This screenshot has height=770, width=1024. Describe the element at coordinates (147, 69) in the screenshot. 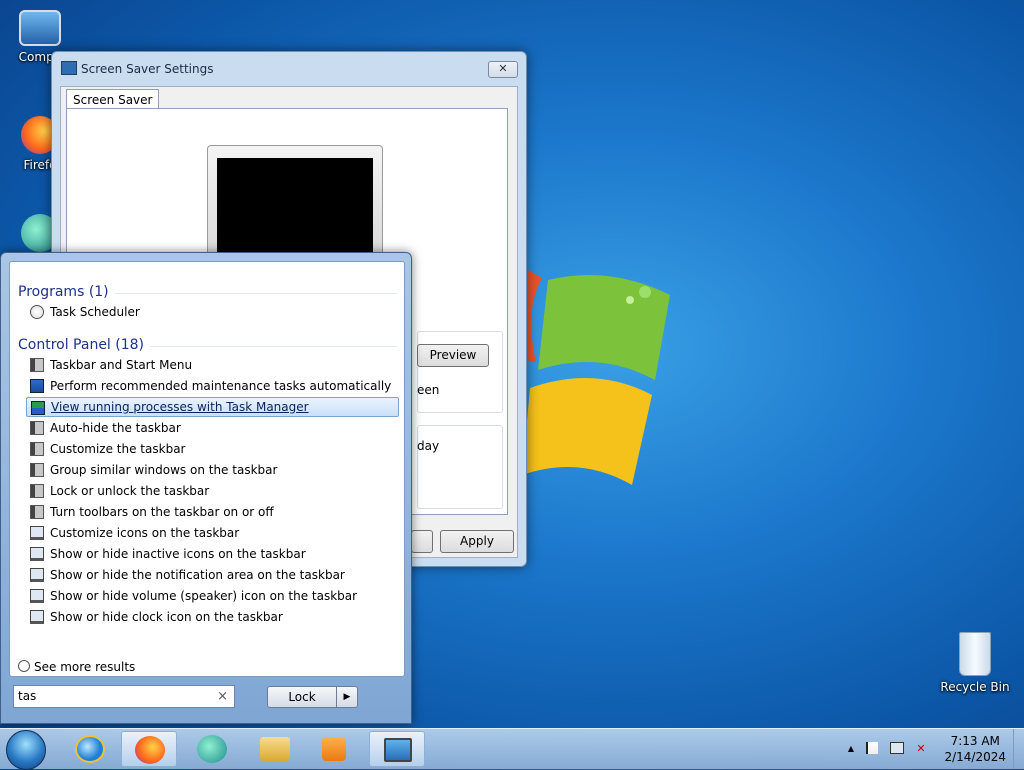

I see `window-title: Screen Saver Settings` at that location.